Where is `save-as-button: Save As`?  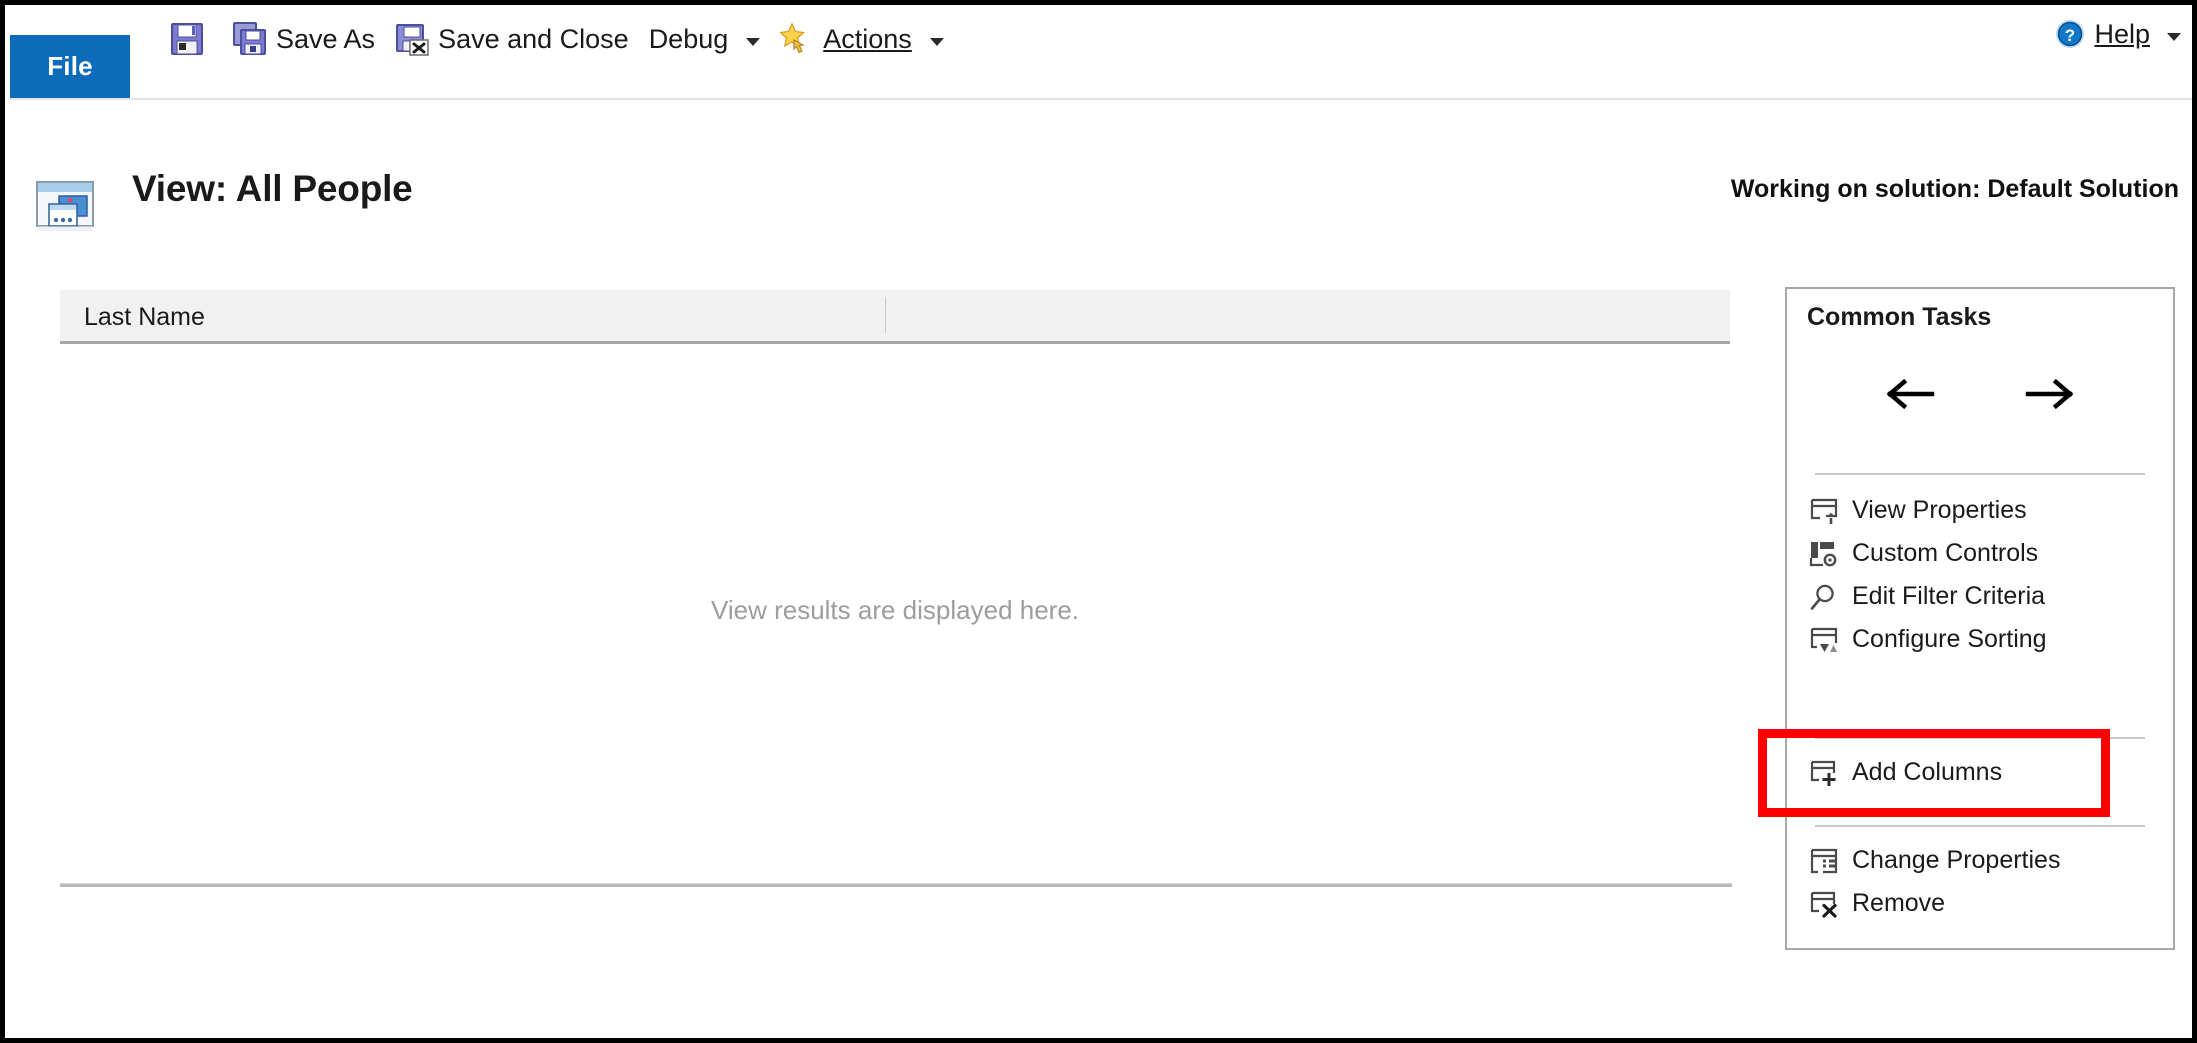 save-as-button: Save As is located at coordinates (304, 39).